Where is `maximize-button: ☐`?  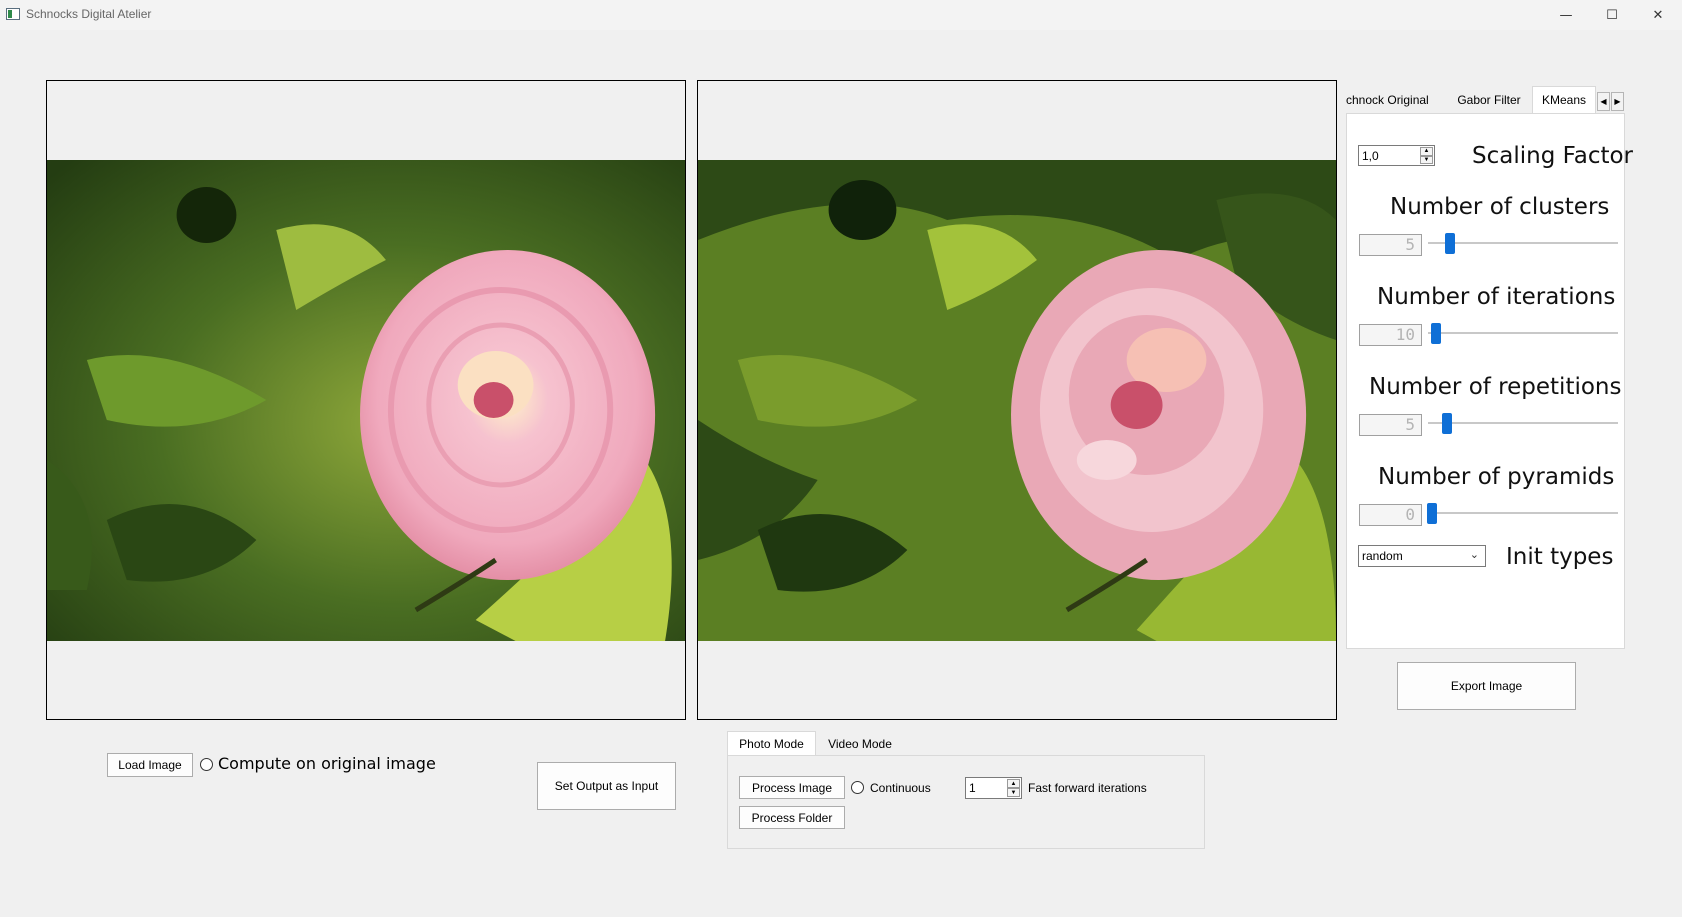
maximize-button: ☐ is located at coordinates (1612, 15).